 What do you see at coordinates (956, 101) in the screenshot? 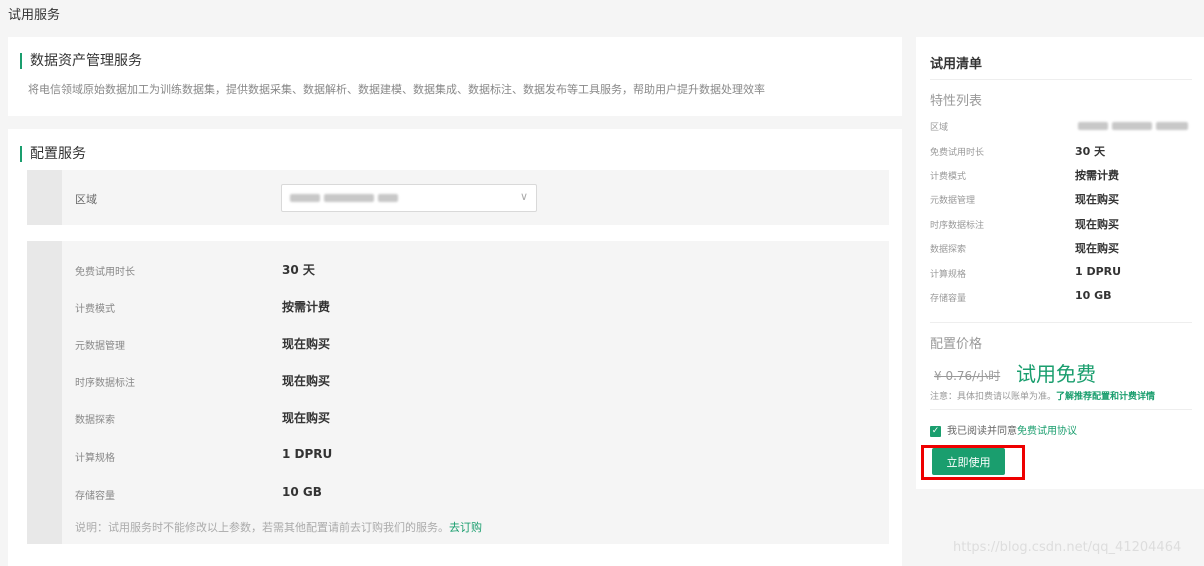
I see `features-title: 特性列表` at bounding box center [956, 101].